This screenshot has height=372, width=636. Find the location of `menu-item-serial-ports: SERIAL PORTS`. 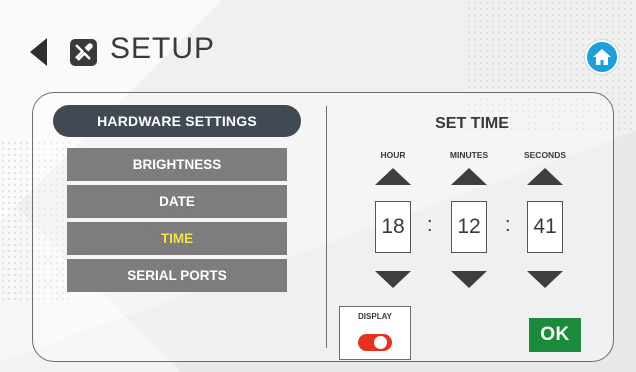

menu-item-serial-ports: SERIAL PORTS is located at coordinates (177, 275).